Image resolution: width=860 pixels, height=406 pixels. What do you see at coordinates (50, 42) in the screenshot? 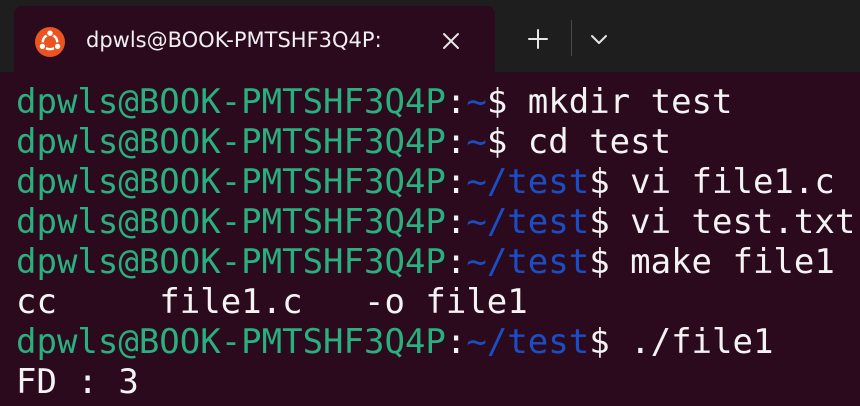
I see `ubuntu-logo-icon` at bounding box center [50, 42].